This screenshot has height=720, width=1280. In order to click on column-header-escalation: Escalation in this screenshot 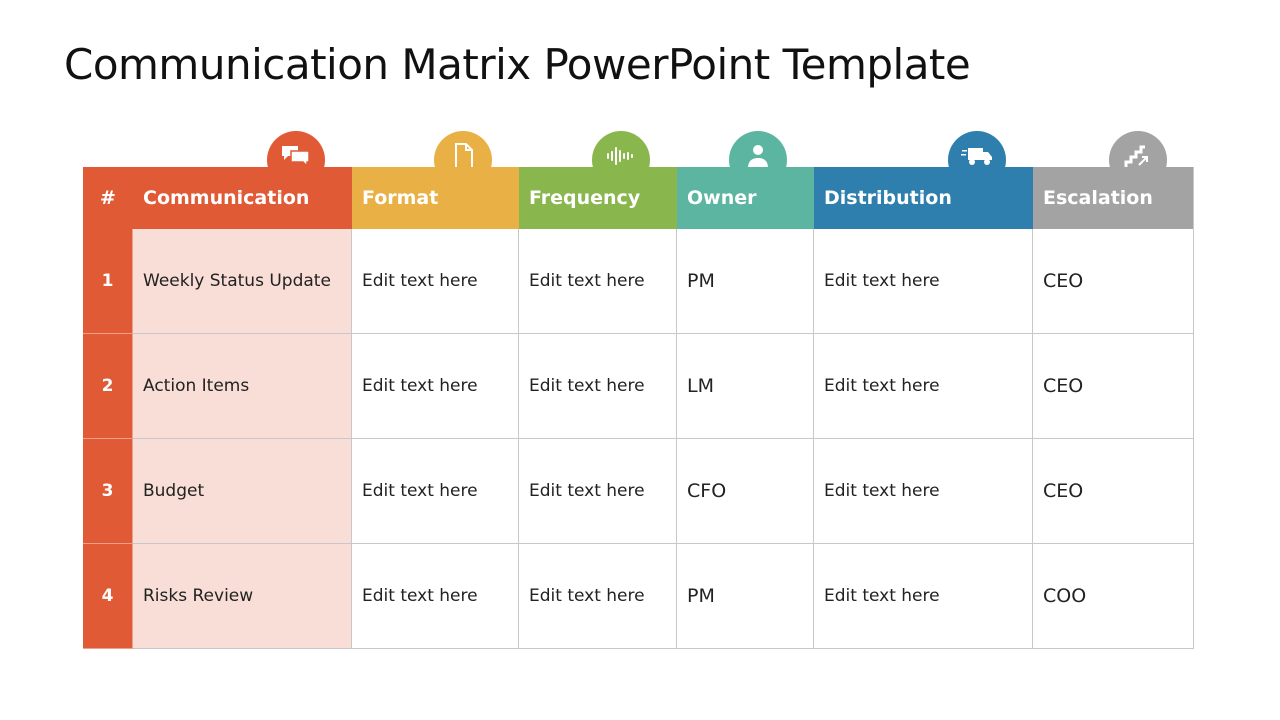, I will do `click(1113, 198)`.